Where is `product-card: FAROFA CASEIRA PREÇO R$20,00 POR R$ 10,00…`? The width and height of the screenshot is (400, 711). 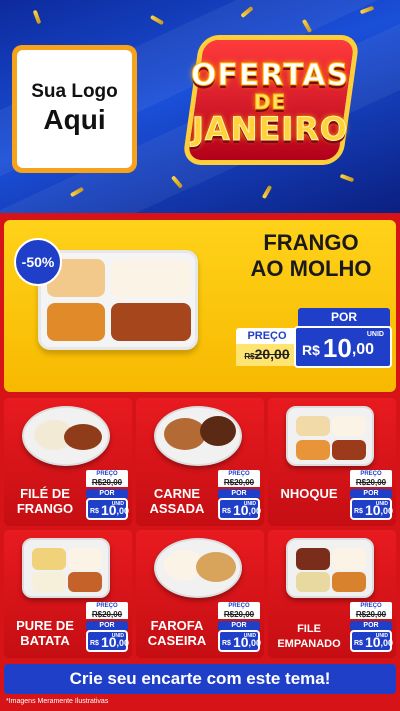
product-card: FAROFA CASEIRA PREÇO R$20,00 POR R$ 10,00… is located at coordinates (200, 594).